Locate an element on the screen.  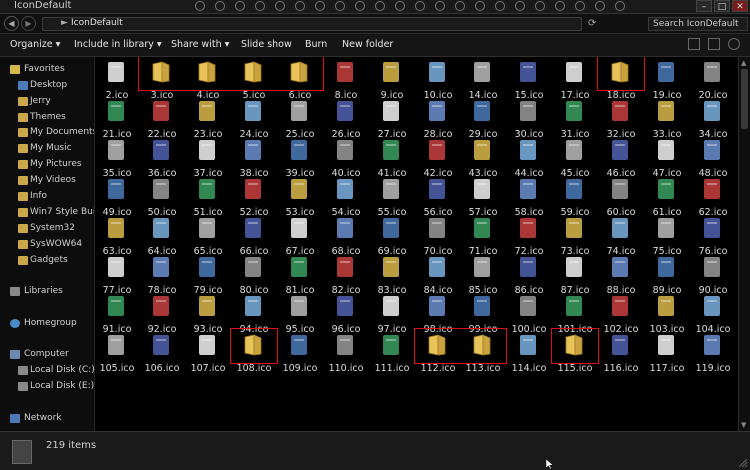
file-item: 119.ico is located at coordinates (713, 354).